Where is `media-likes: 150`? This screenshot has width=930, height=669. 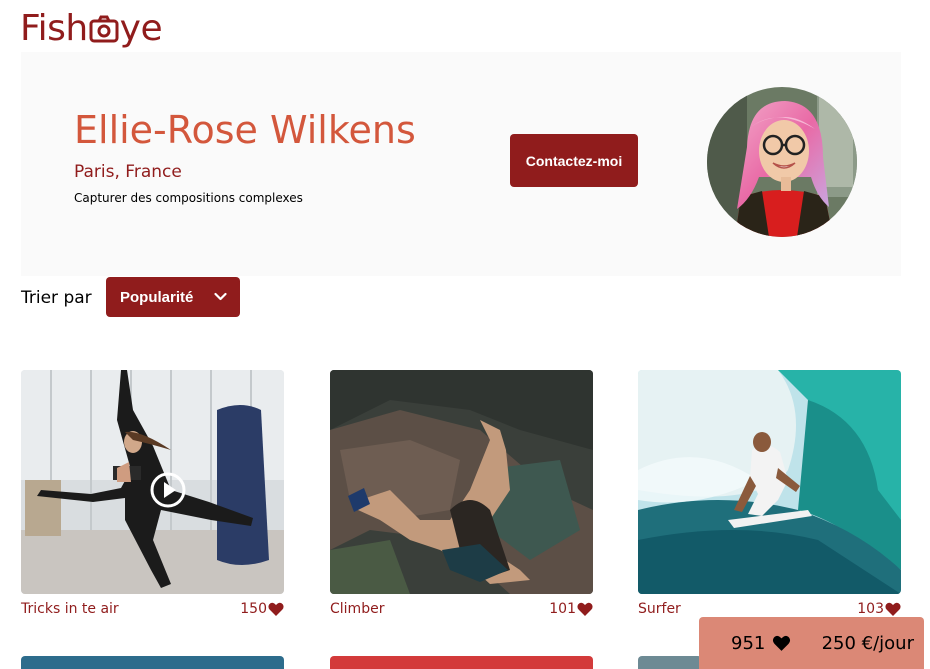 media-likes: 150 is located at coordinates (262, 609).